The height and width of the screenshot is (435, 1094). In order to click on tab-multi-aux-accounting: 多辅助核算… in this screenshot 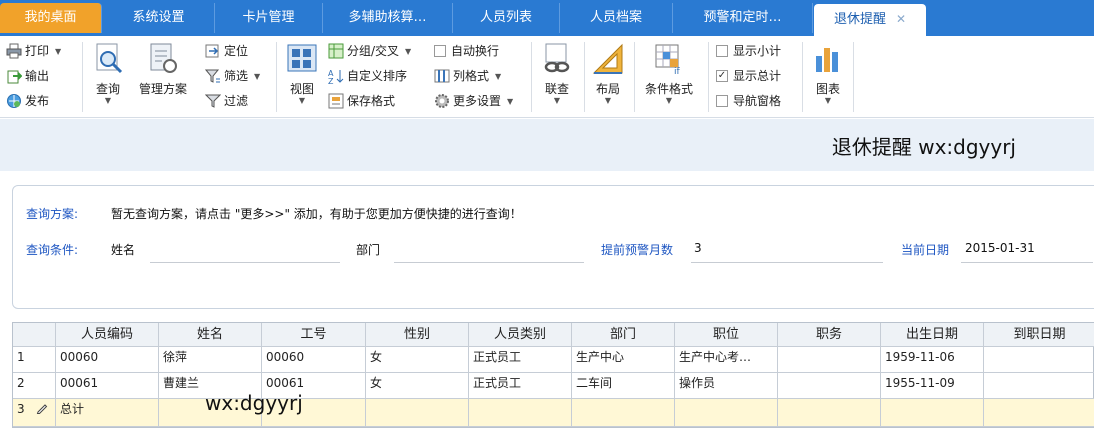, I will do `click(388, 18)`.